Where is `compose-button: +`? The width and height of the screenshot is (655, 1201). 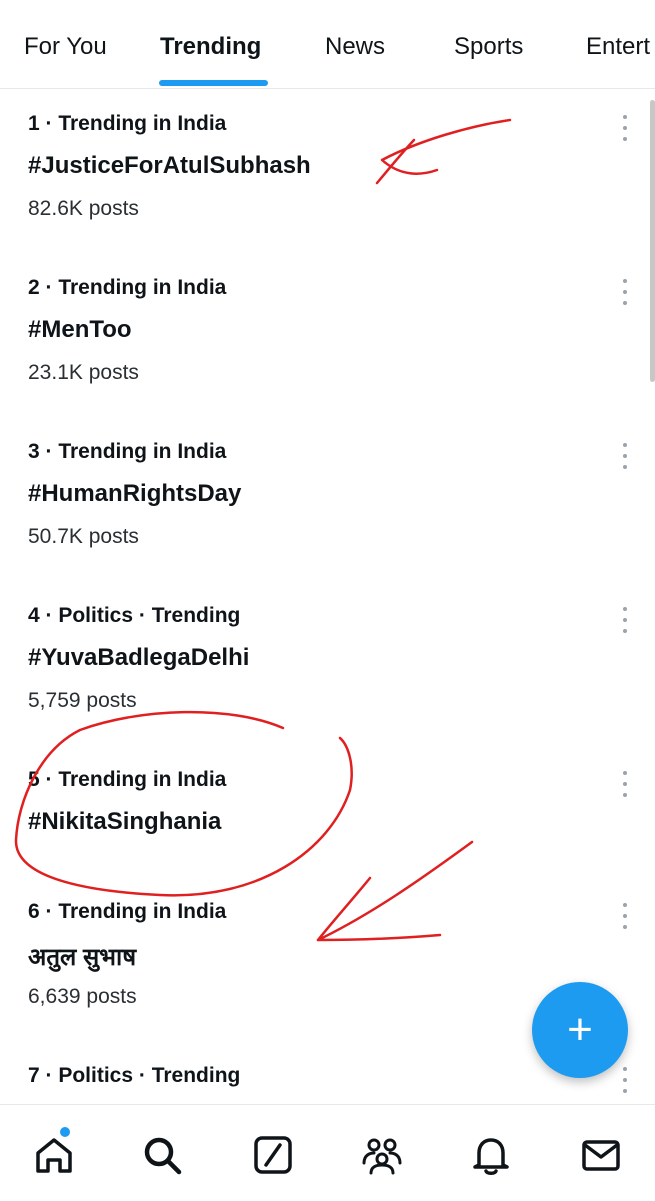 compose-button: + is located at coordinates (580, 1030).